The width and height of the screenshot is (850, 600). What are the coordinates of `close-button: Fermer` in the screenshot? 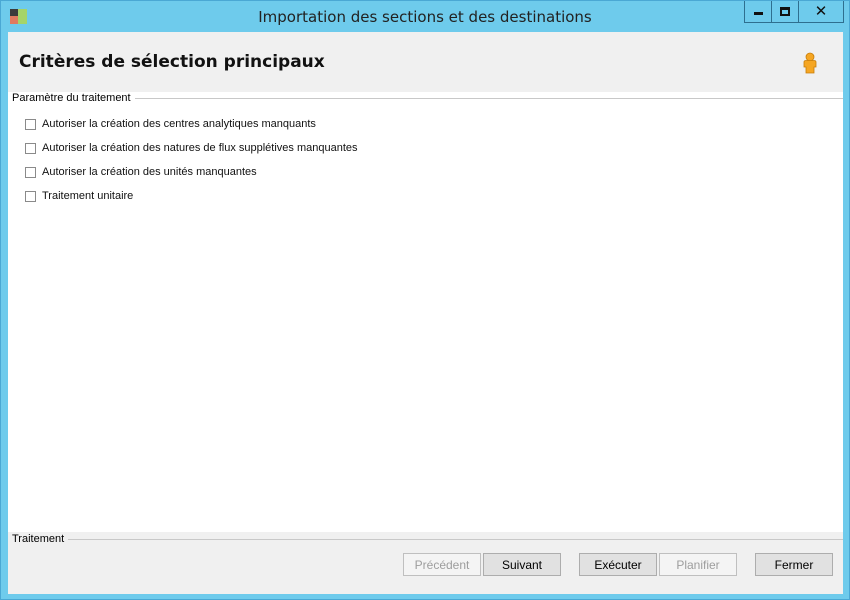 It's located at (794, 564).